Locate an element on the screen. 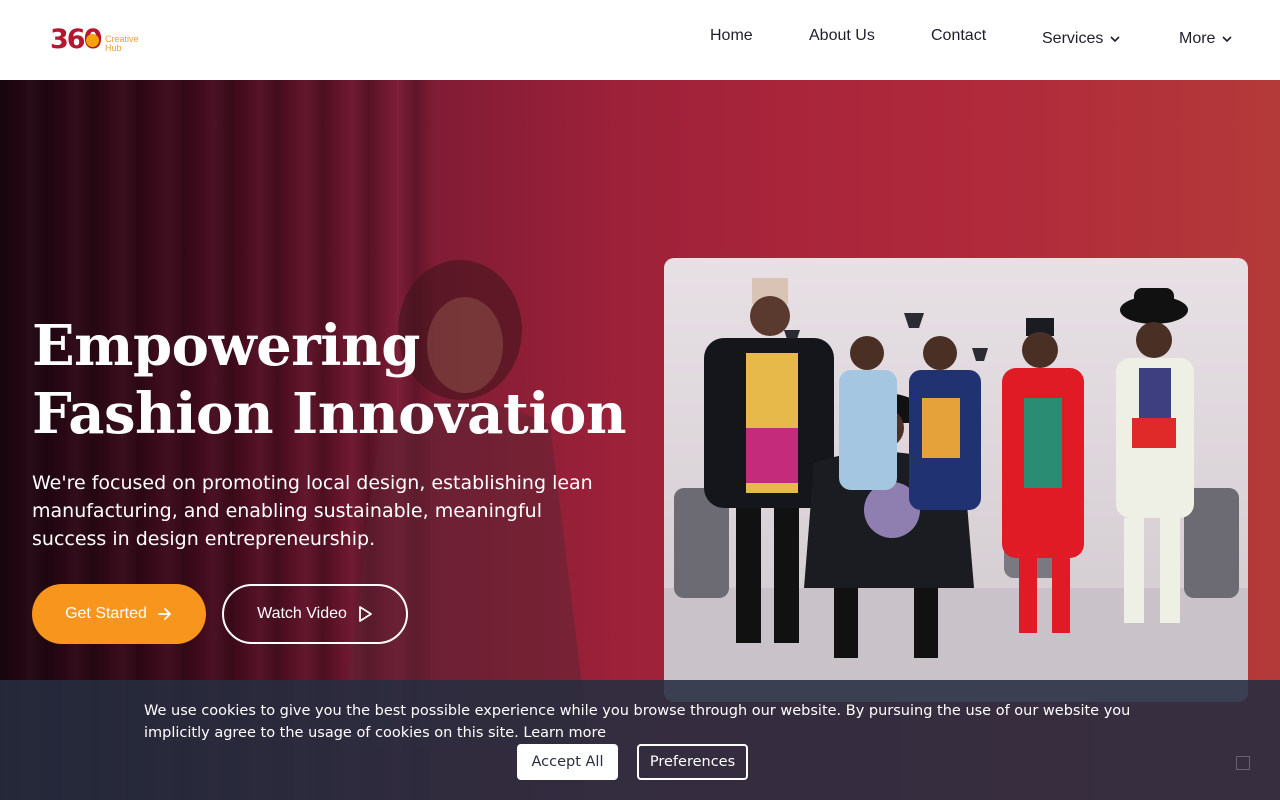  learn-more-link: Learn more is located at coordinates (564, 733).